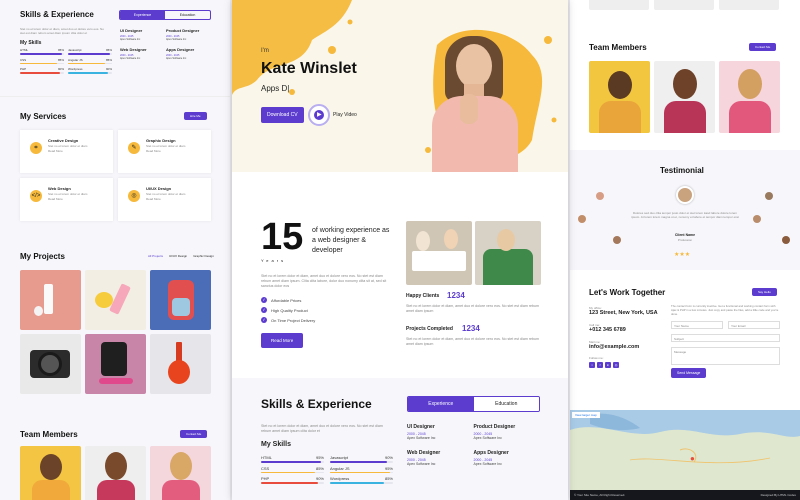 Image resolution: width=800 pixels, height=500 pixels. Describe the element at coordinates (592, 365) in the screenshot. I see `twitter-icon: t` at that location.